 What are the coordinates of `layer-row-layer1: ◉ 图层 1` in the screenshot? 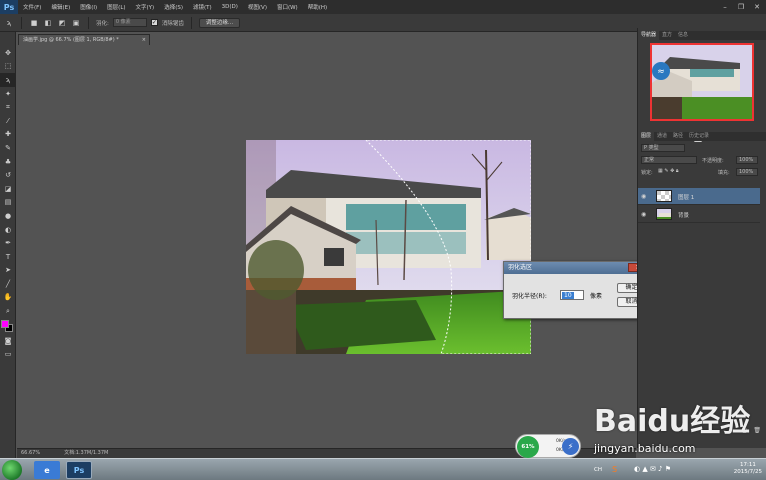 It's located at (699, 196).